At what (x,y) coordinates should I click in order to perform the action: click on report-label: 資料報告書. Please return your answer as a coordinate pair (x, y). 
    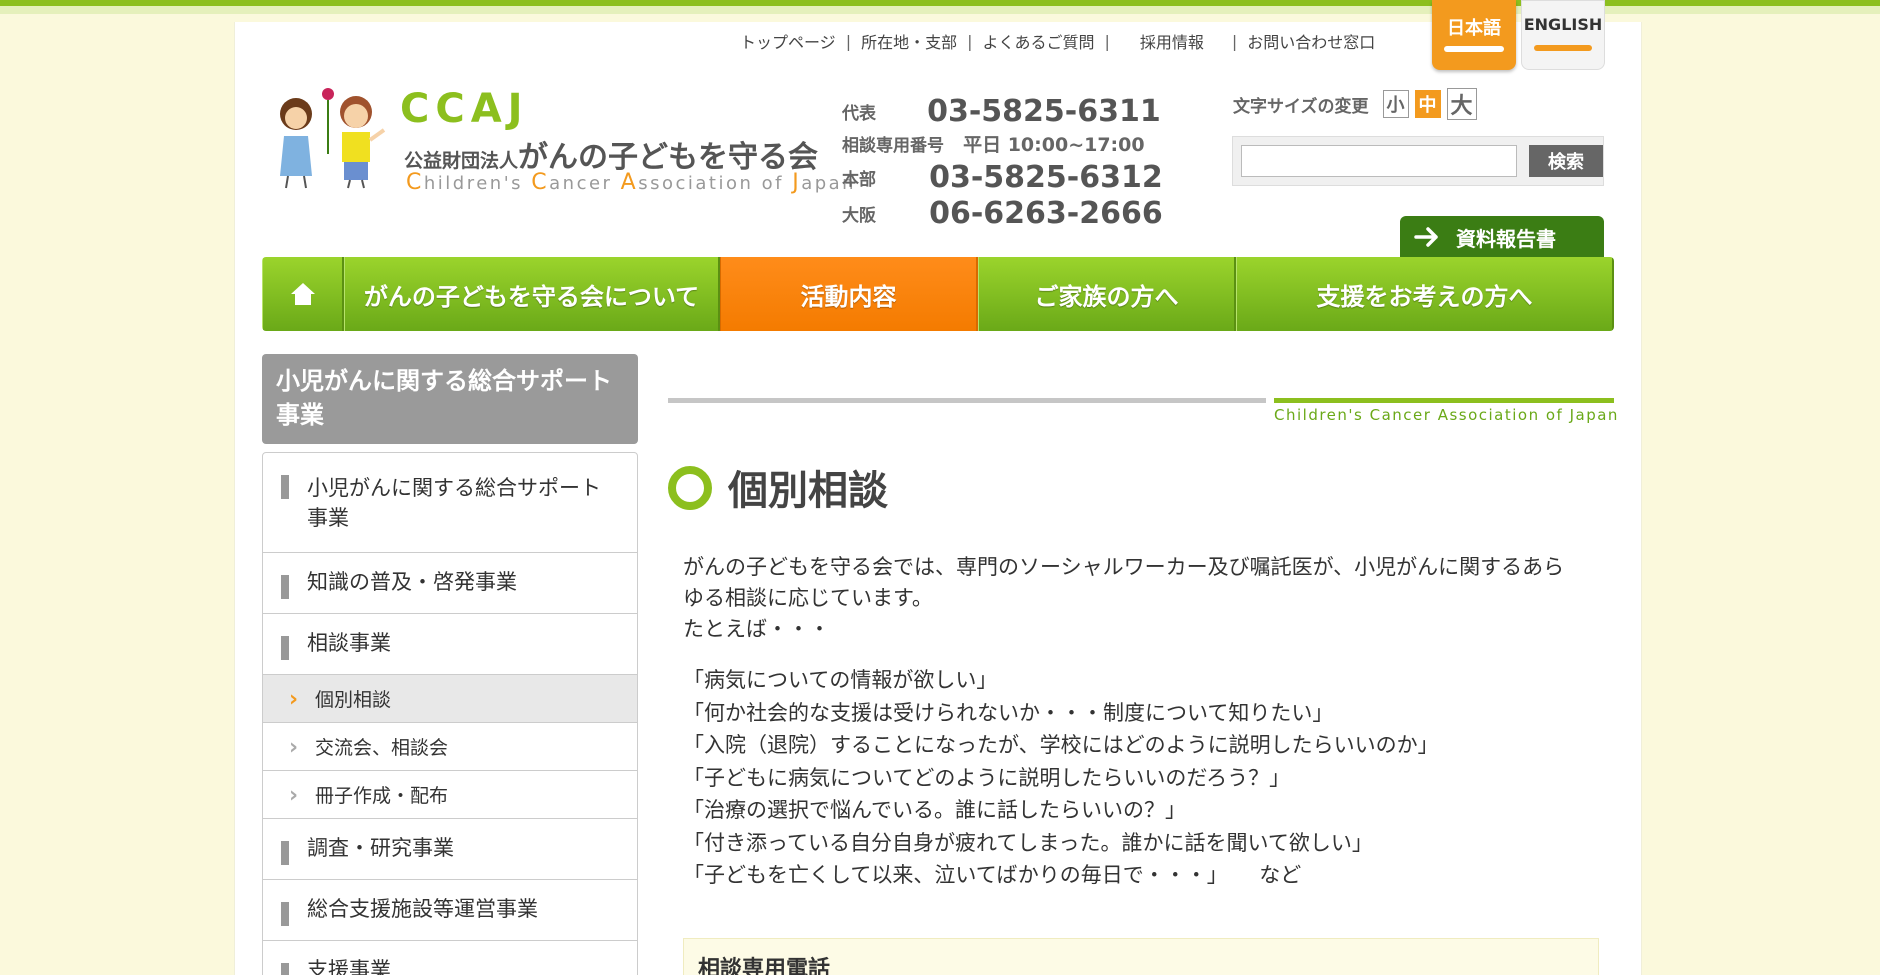
    Looking at the image, I should click on (1506, 238).